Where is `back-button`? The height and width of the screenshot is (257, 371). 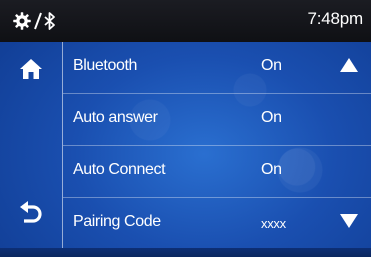 back-button is located at coordinates (31, 215).